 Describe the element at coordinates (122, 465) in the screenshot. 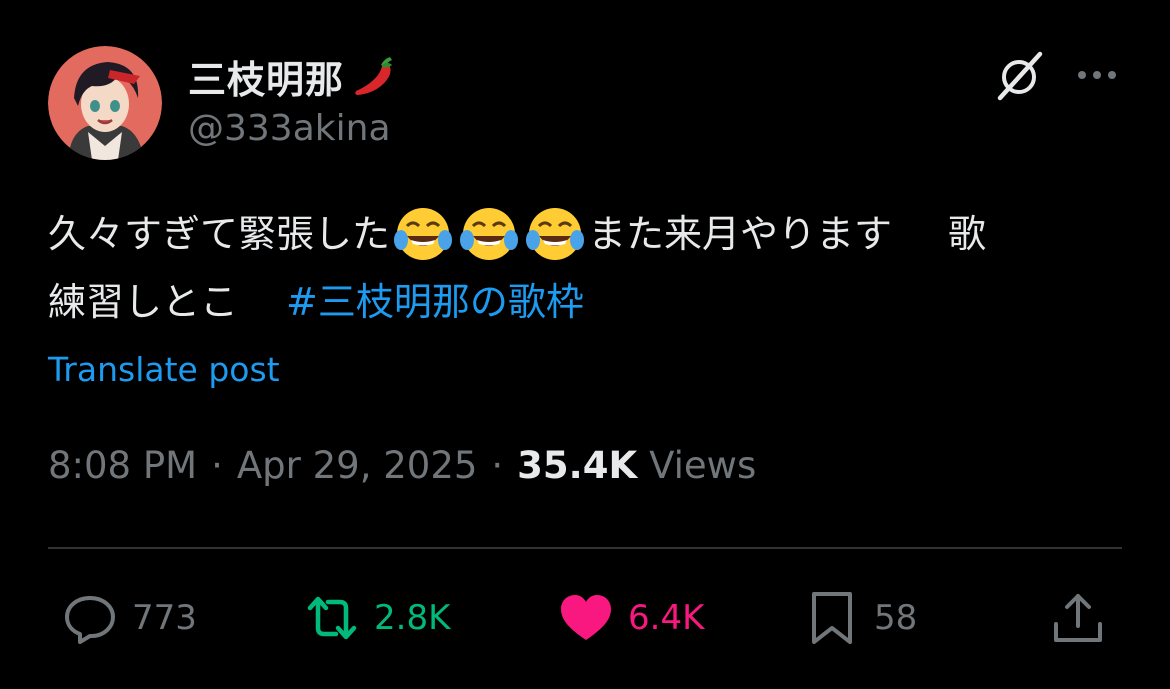

I see `post-time: 8:08 PM` at that location.